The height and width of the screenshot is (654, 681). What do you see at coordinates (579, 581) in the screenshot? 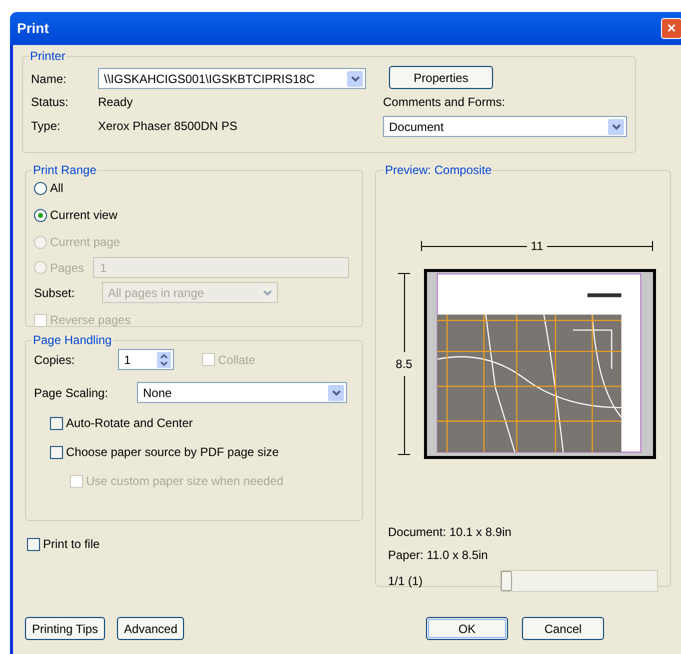
I see `page-slider` at bounding box center [579, 581].